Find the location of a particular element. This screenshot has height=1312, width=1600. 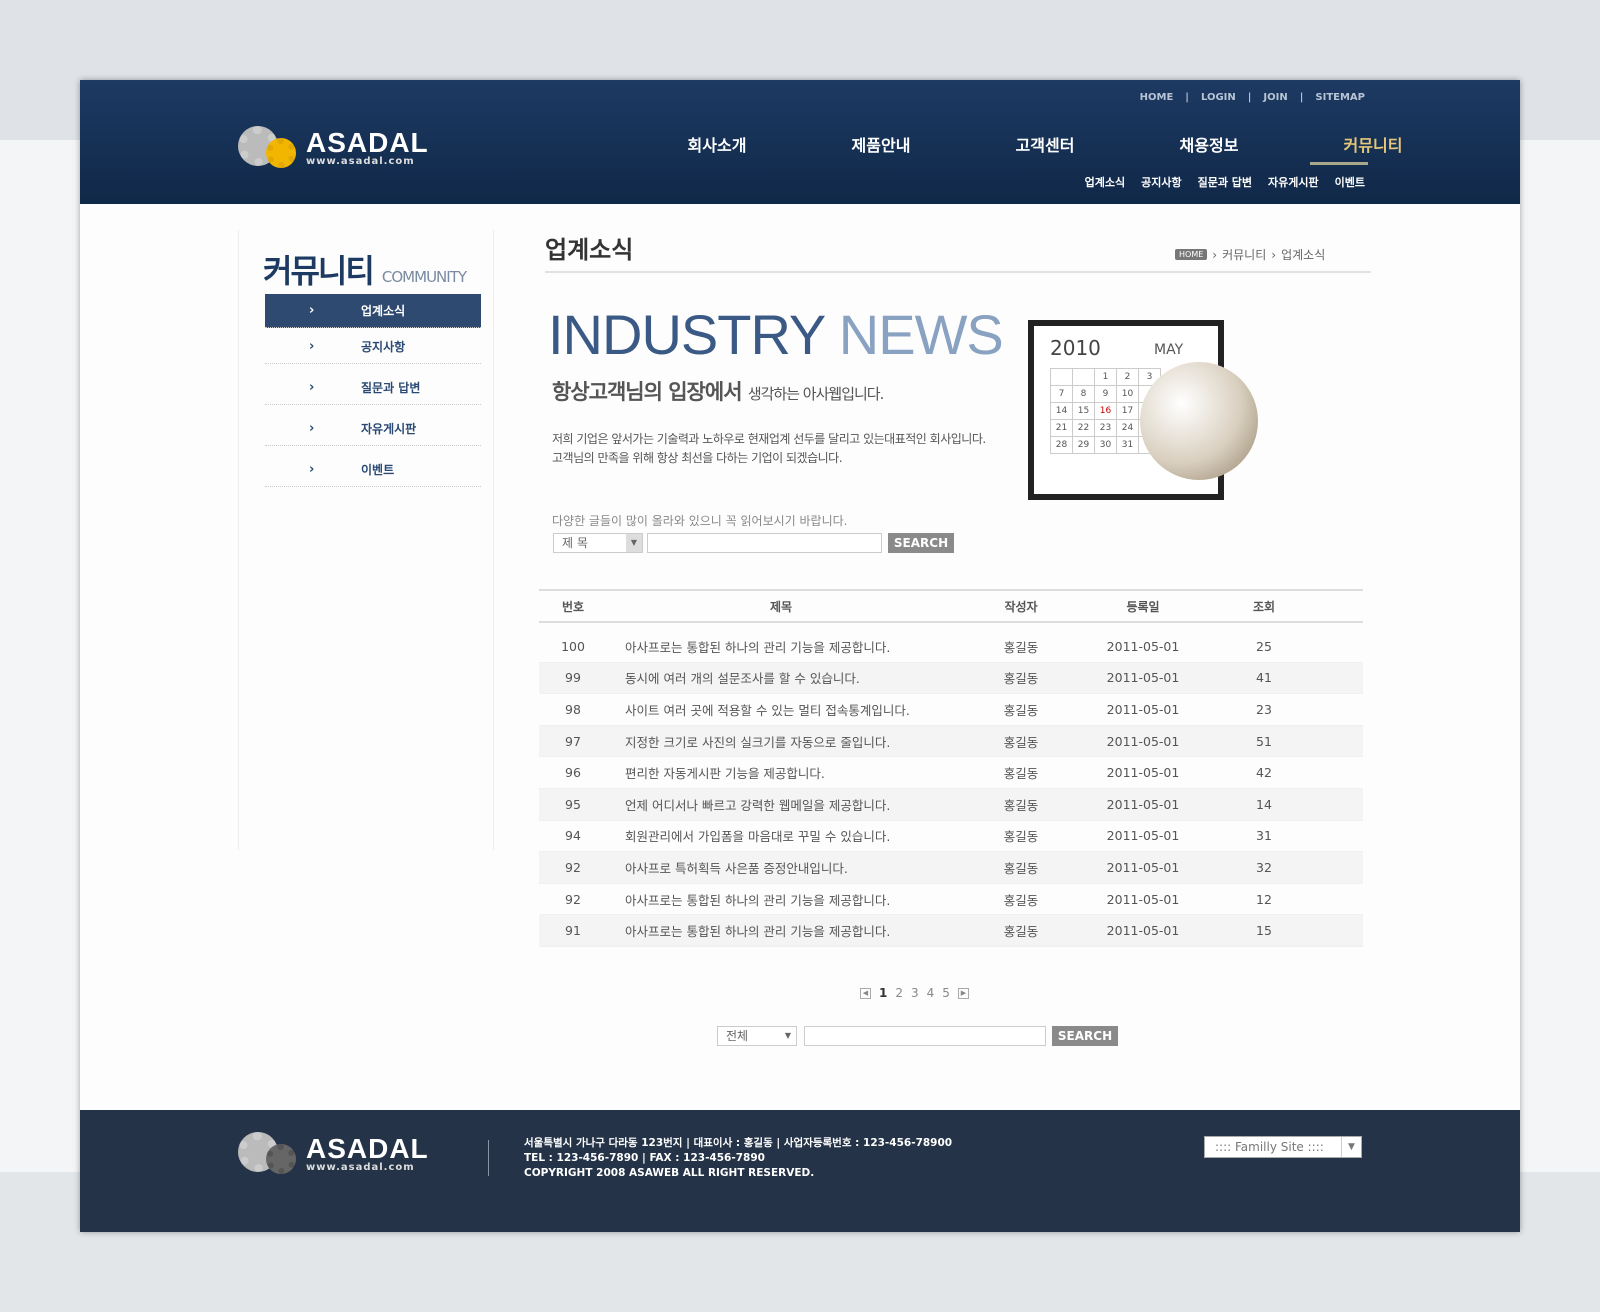

row-title: 지정한 크기로 사진의 실크기를 자동으로 줄입니다. is located at coordinates (781, 741).